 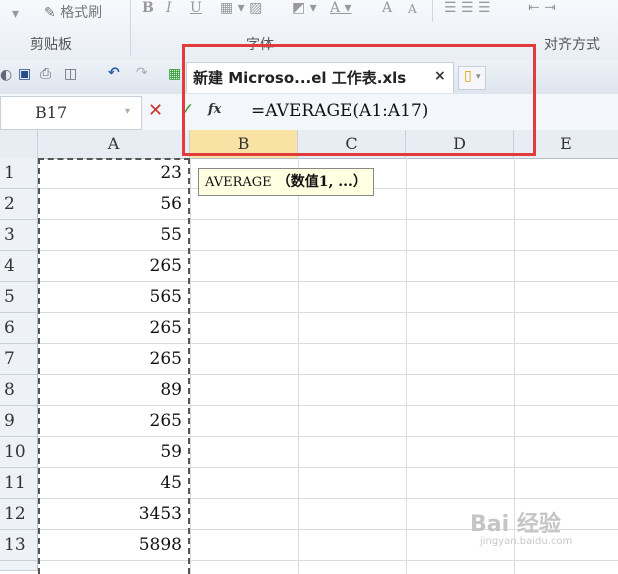 I want to click on dropdown-arrow-icon: ▾, so click(x=15, y=14).